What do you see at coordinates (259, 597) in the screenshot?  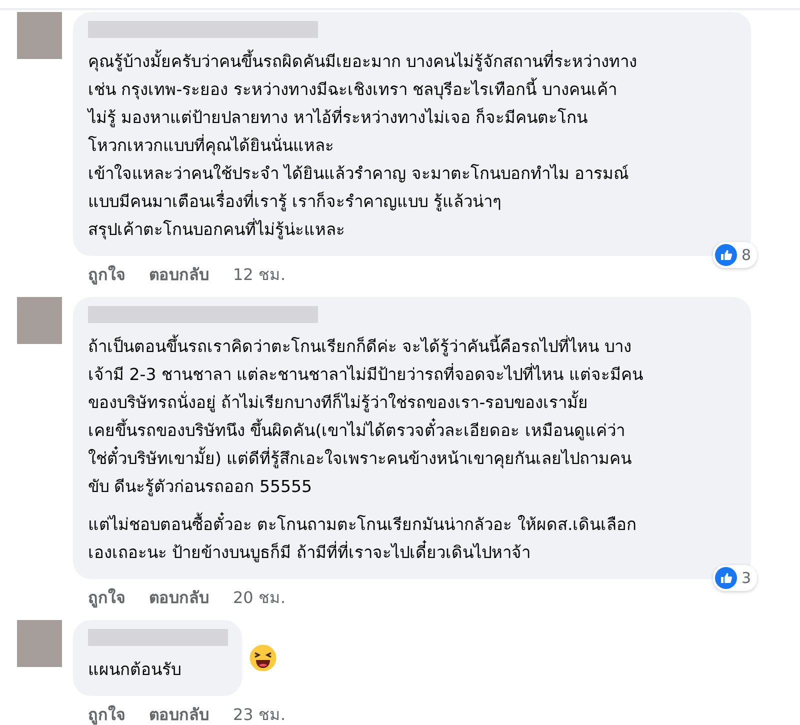 I see `comment-time: 20 ชม.` at bounding box center [259, 597].